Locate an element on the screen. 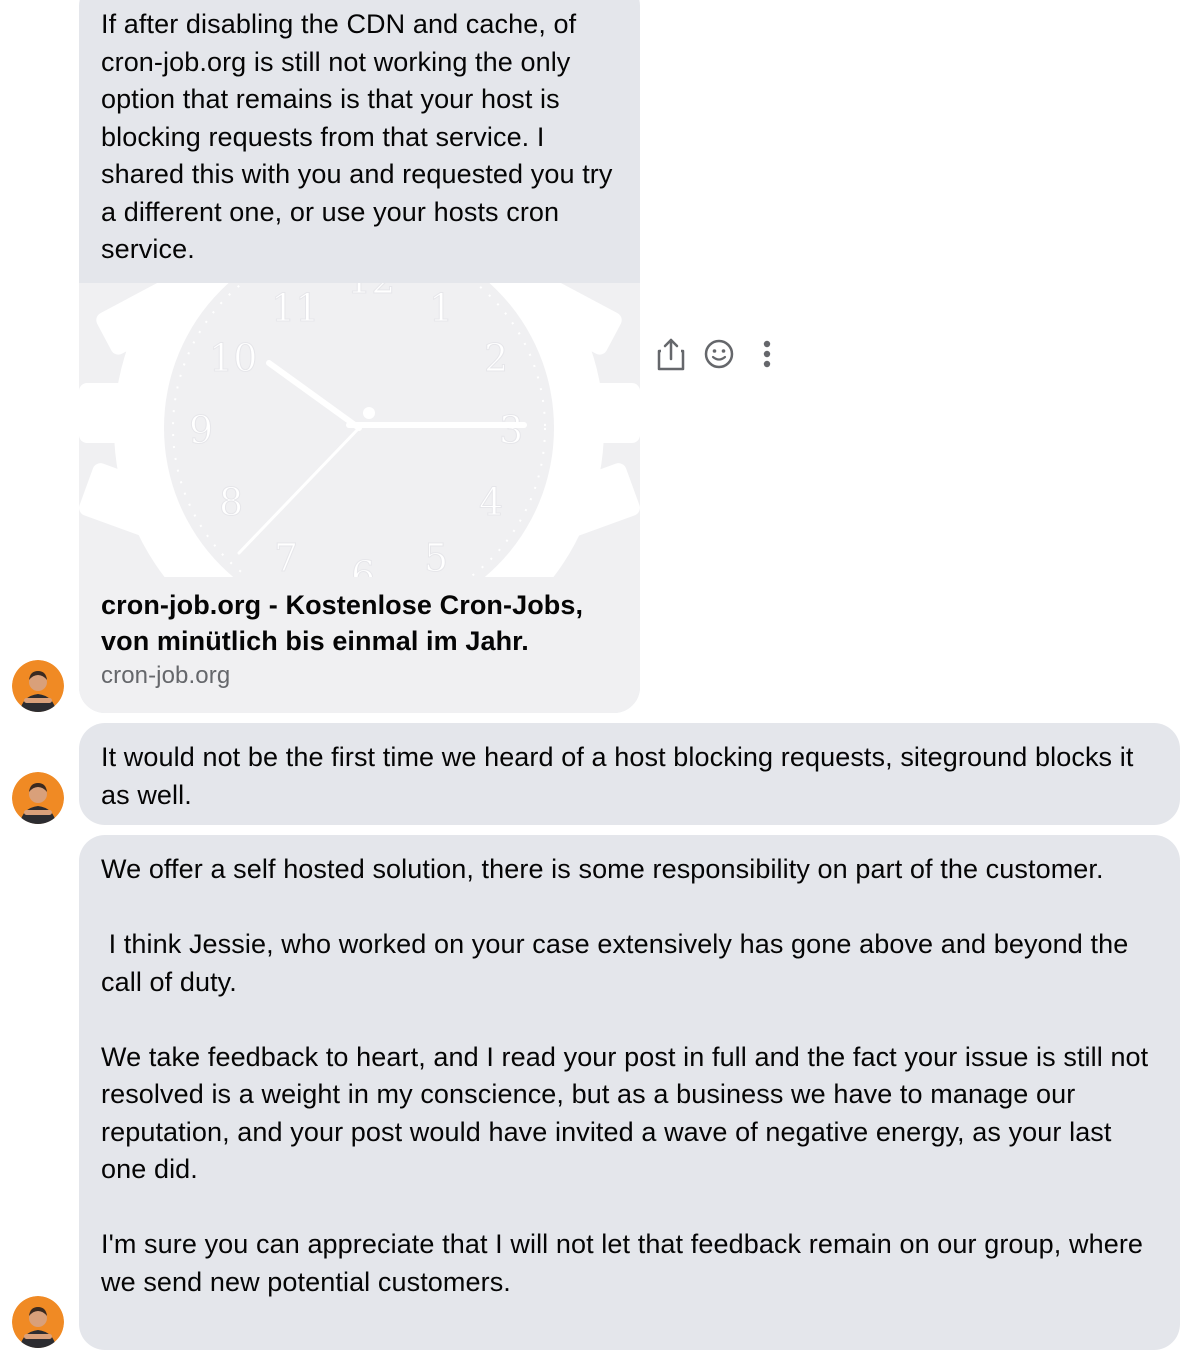 Image resolution: width=1200 pixels, height=1366 pixels. react-button is located at coordinates (719, 354).